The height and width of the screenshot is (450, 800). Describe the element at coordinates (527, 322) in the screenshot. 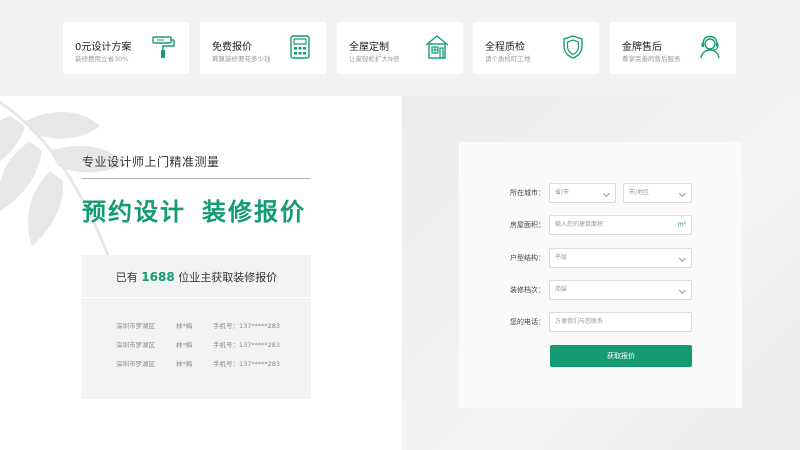

I see `phone-label: 您的电话：` at that location.